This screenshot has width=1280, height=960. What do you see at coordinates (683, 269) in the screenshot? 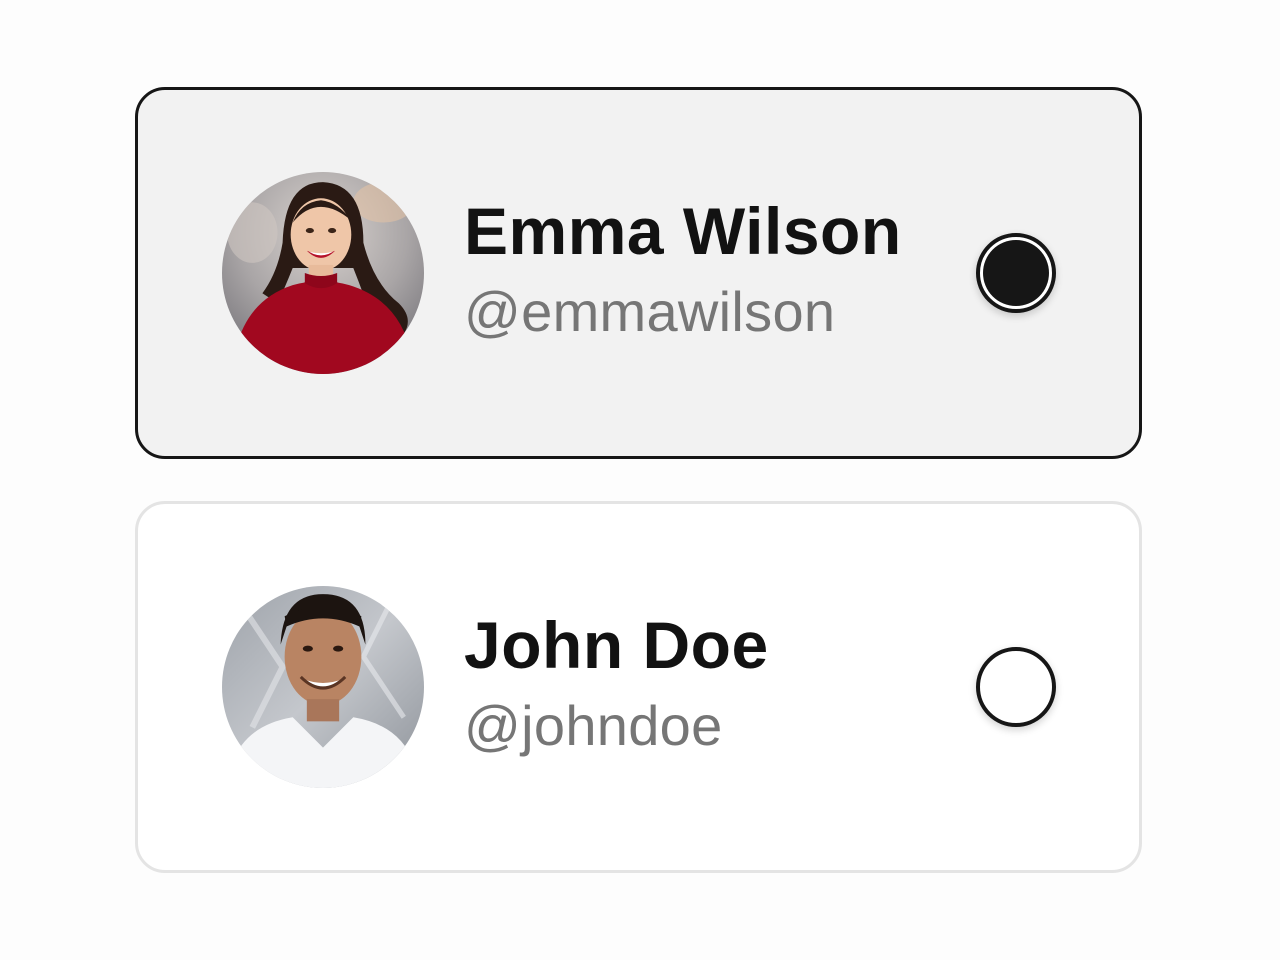
I see `account-info: Emma Wilson @emmawilson` at bounding box center [683, 269].